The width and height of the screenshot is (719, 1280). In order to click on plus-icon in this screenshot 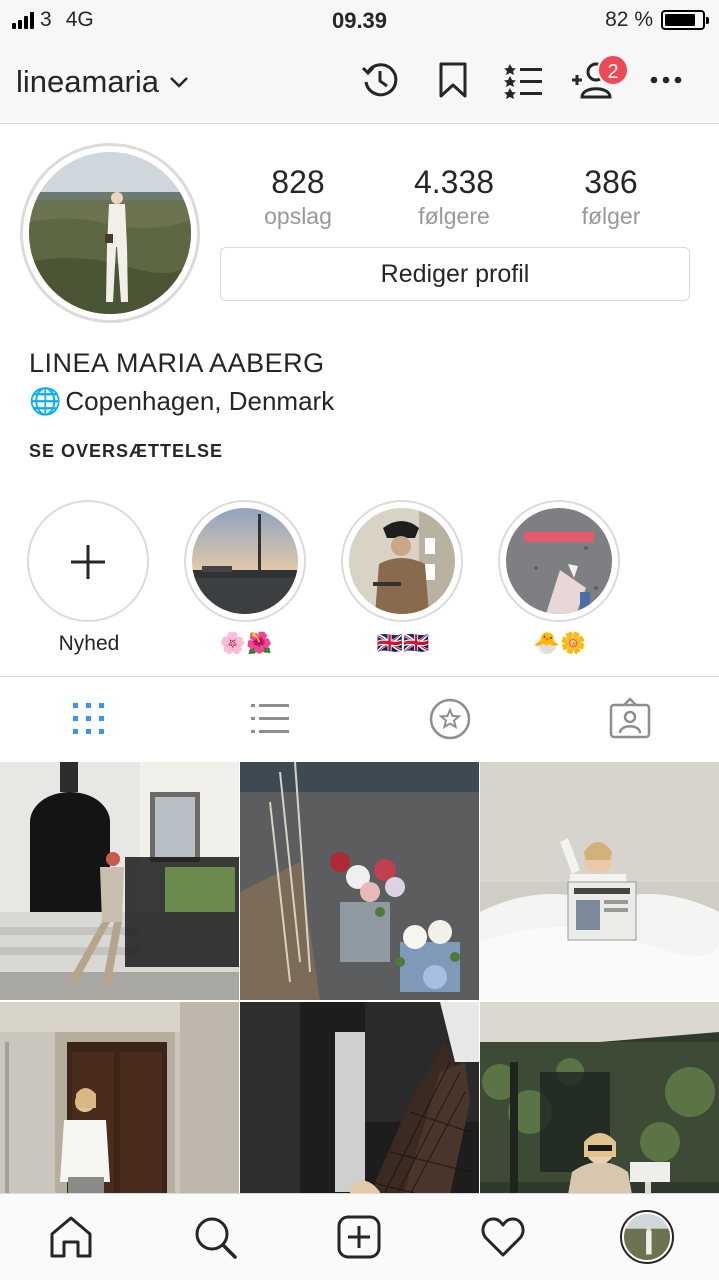, I will do `click(88, 562)`.